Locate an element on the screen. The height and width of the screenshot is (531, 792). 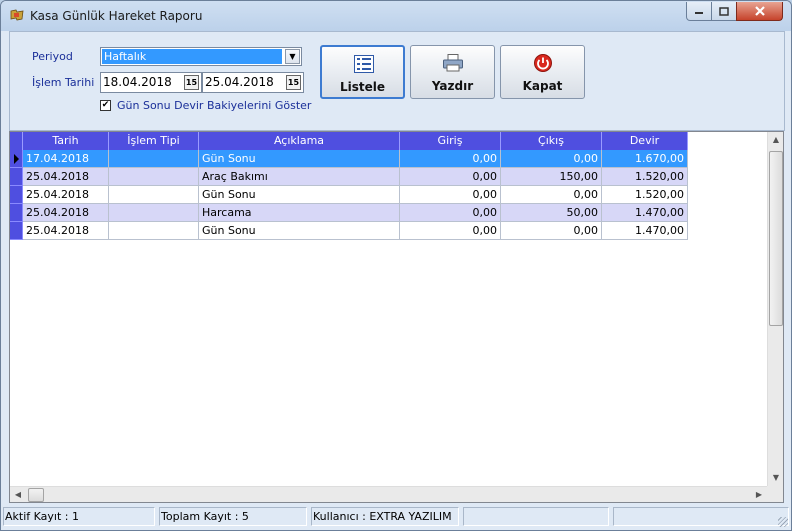
date-from-field: 18.04.2018 15 is located at coordinates (151, 82).